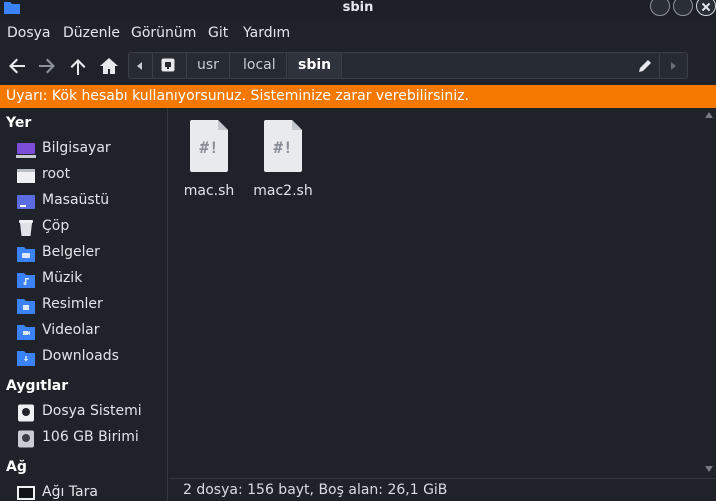 The width and height of the screenshot is (716, 501). Describe the element at coordinates (26, 306) in the screenshot. I see `pictures-folder-icon` at that location.